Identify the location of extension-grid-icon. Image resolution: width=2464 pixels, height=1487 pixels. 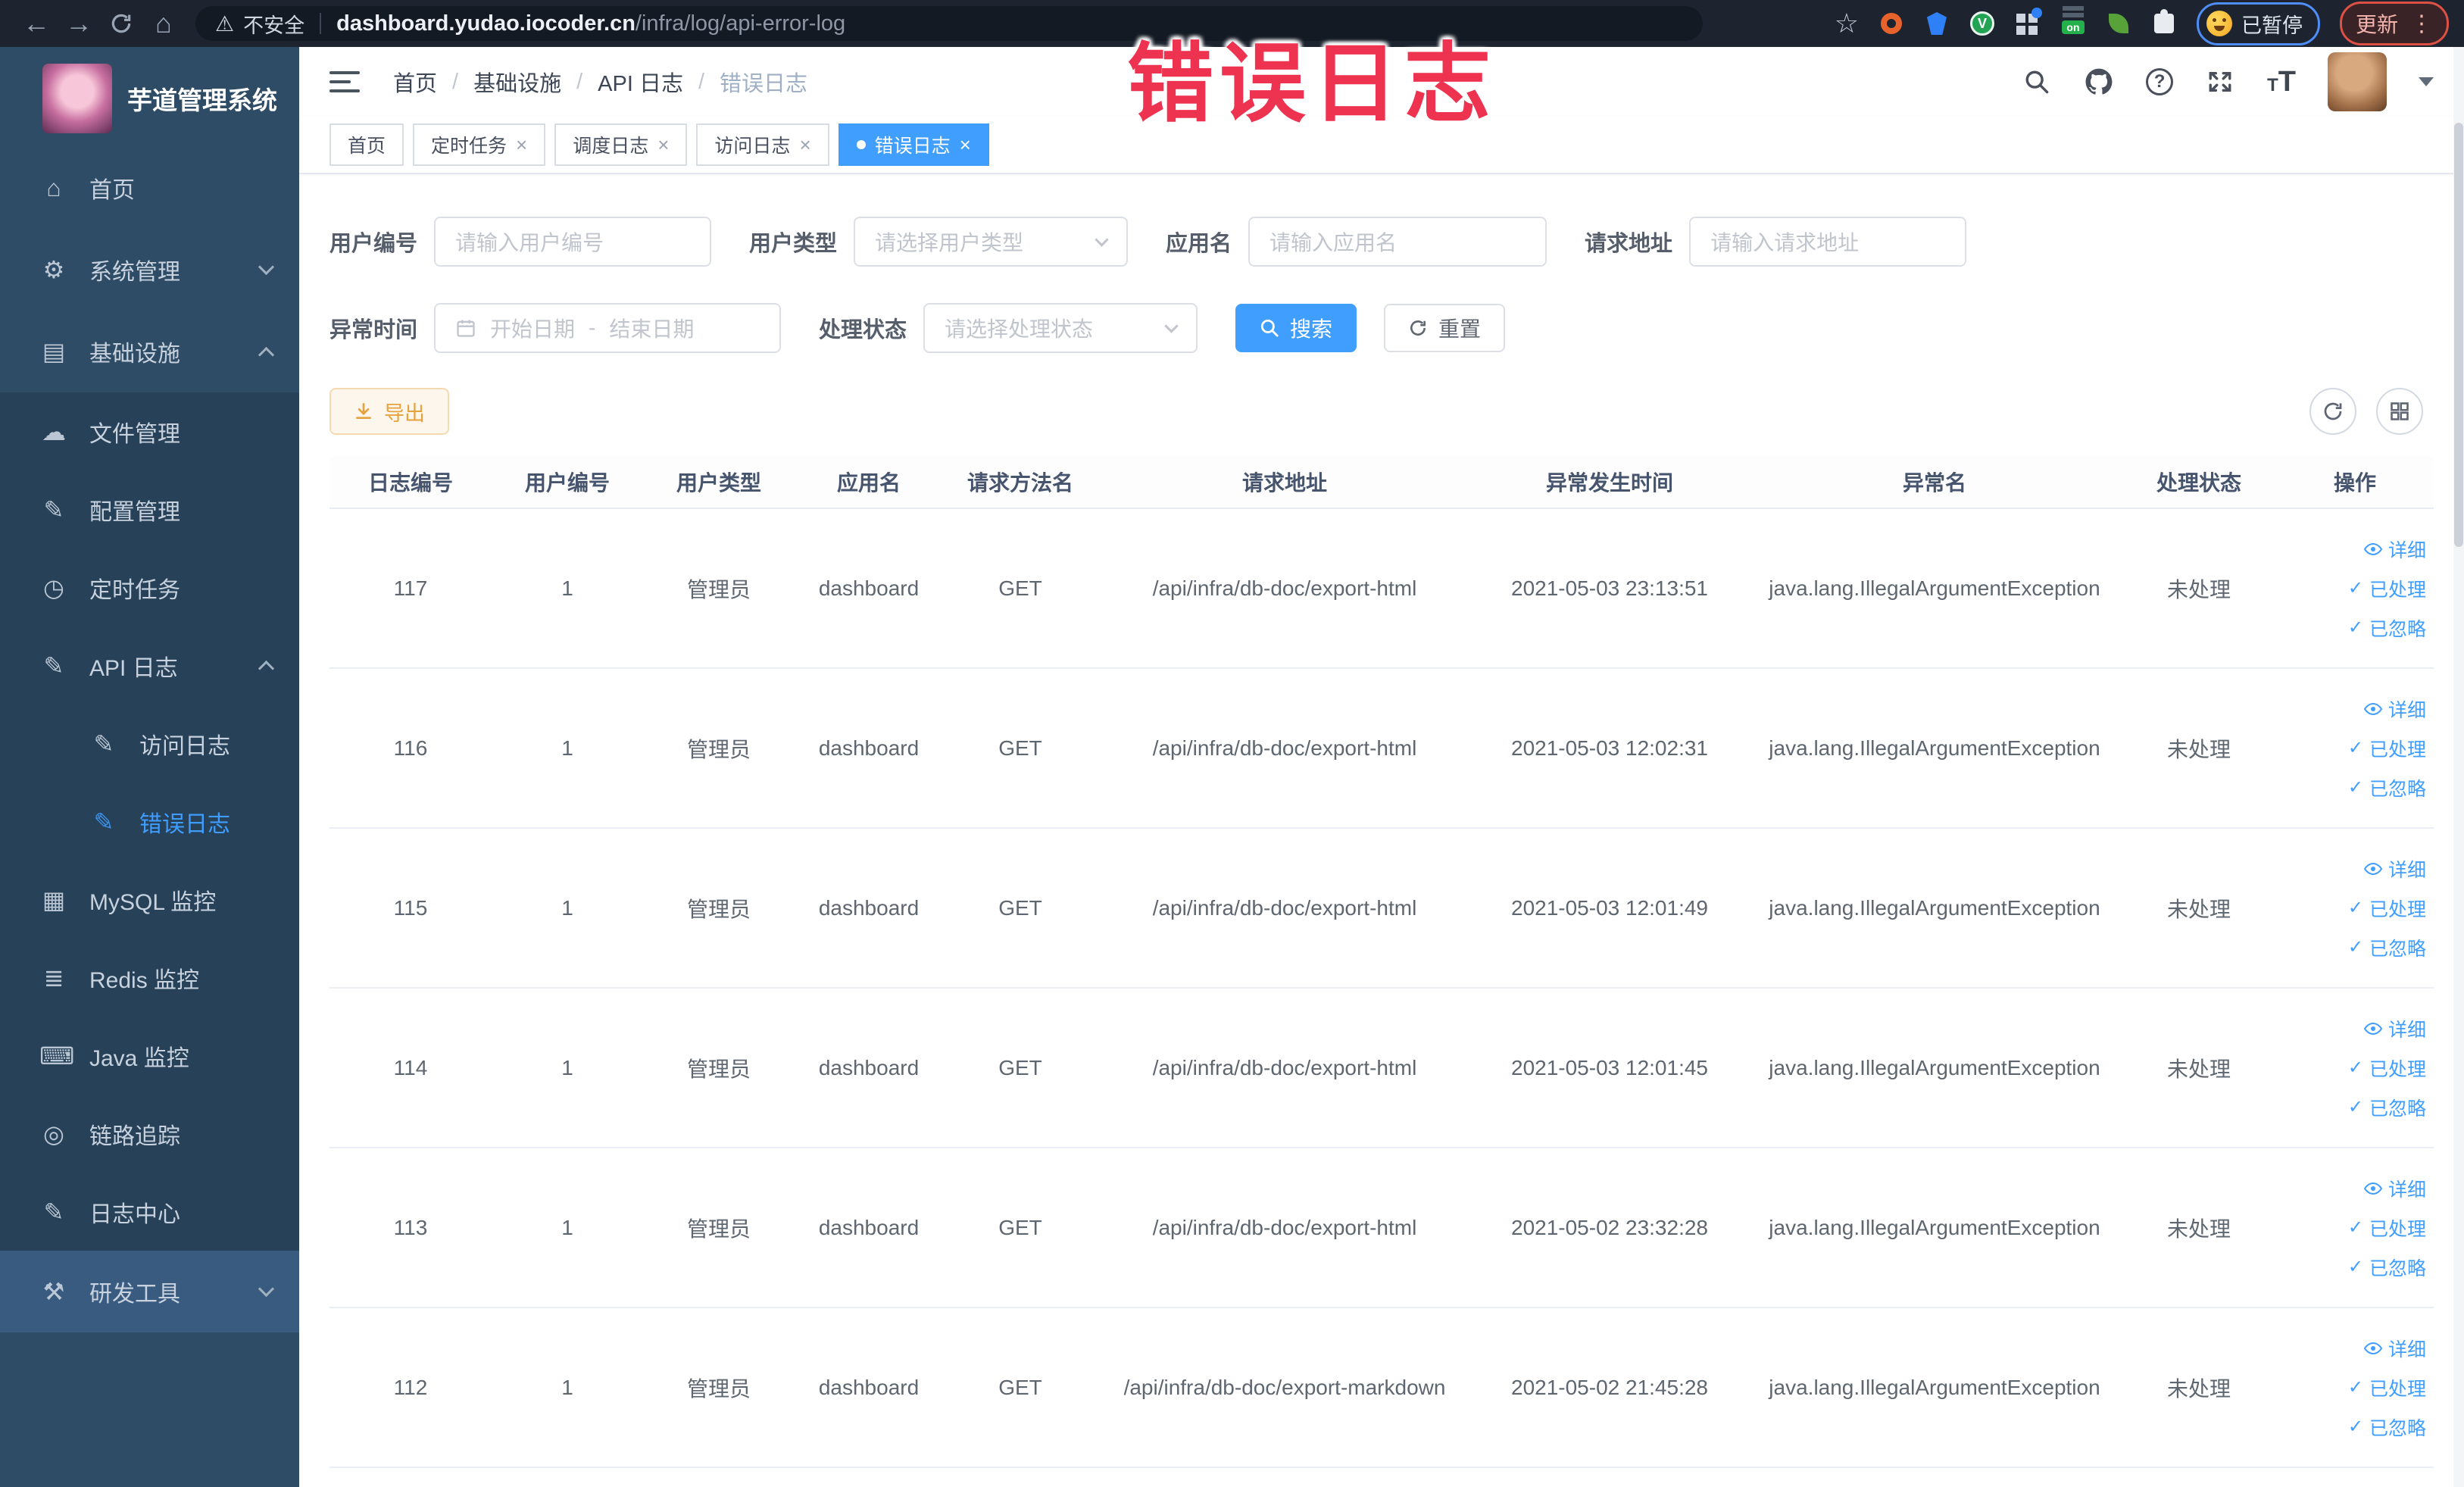
(2028, 22).